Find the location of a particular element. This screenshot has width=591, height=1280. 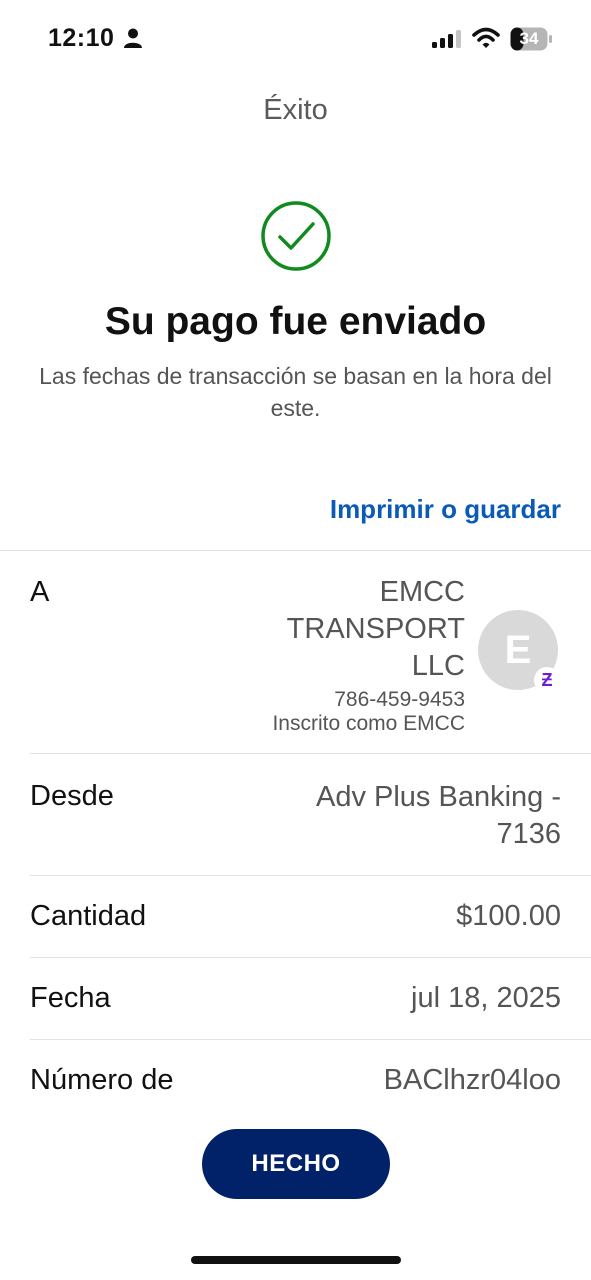

confirmation-number-label: Número de is located at coordinates (102, 1080).